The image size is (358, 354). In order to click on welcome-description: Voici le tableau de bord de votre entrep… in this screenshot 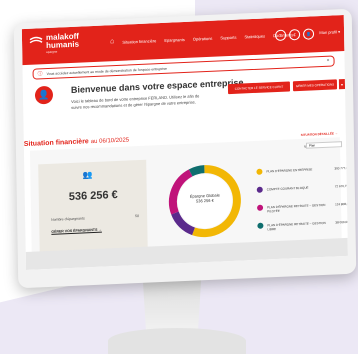, I will do `click(135, 101)`.